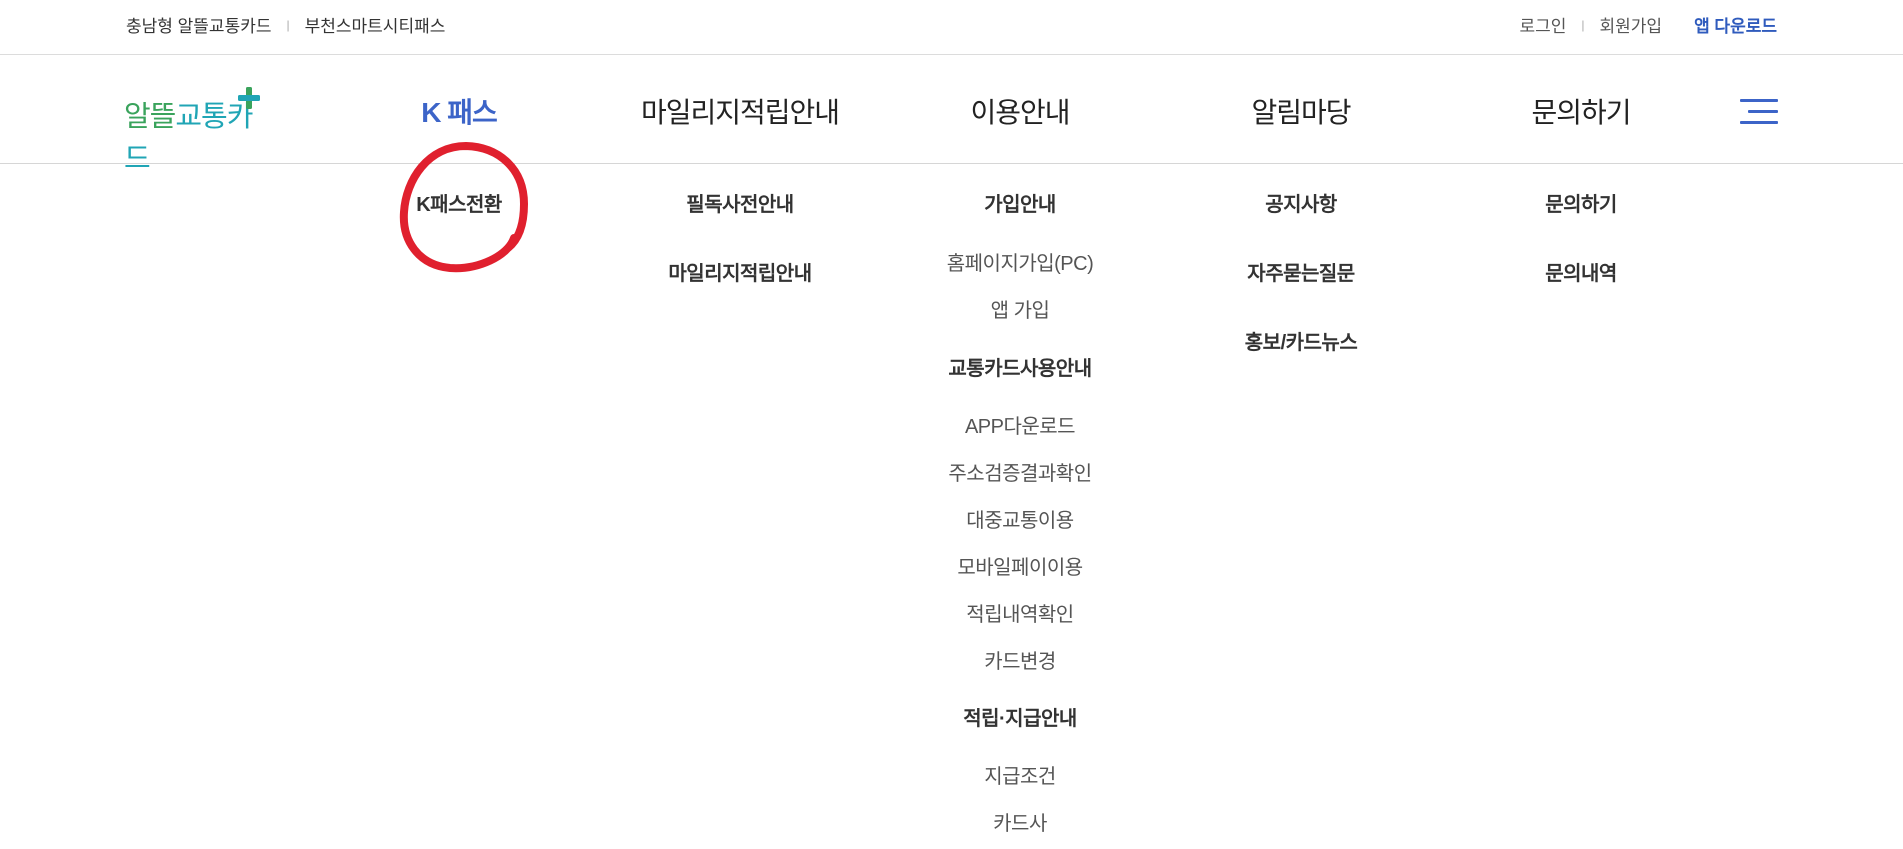  I want to click on submenu-app-download: APP다운로드, so click(1020, 424).